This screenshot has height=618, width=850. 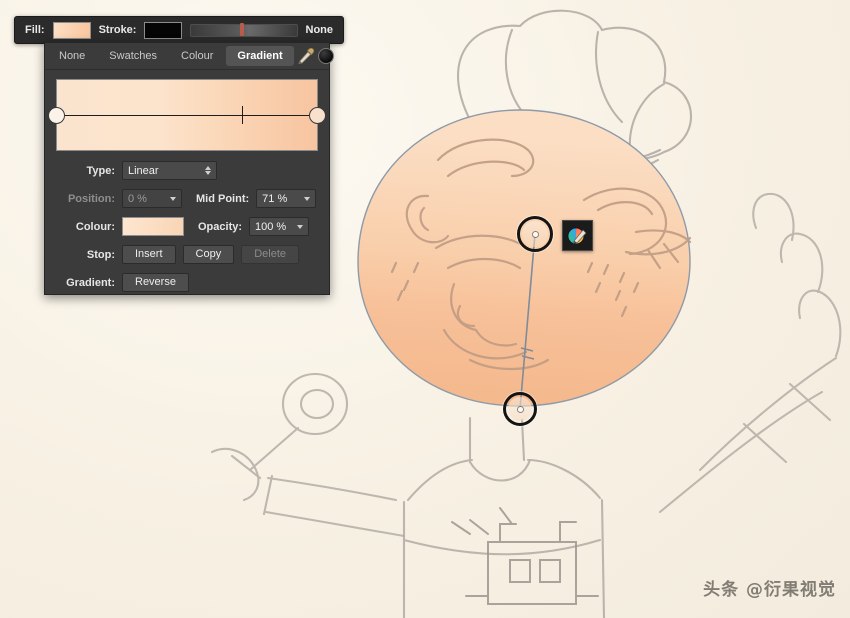 I want to click on position-label: Position:, so click(x=91, y=198).